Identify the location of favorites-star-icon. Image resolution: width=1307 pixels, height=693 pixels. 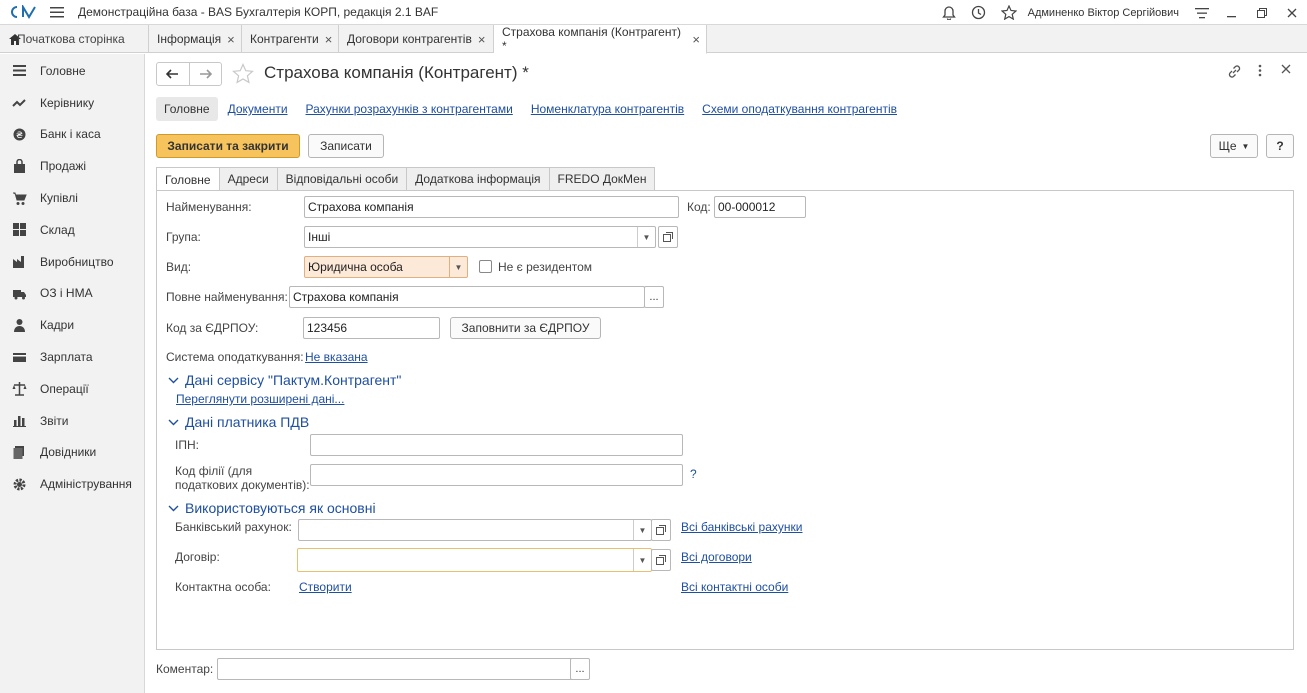
(1009, 12).